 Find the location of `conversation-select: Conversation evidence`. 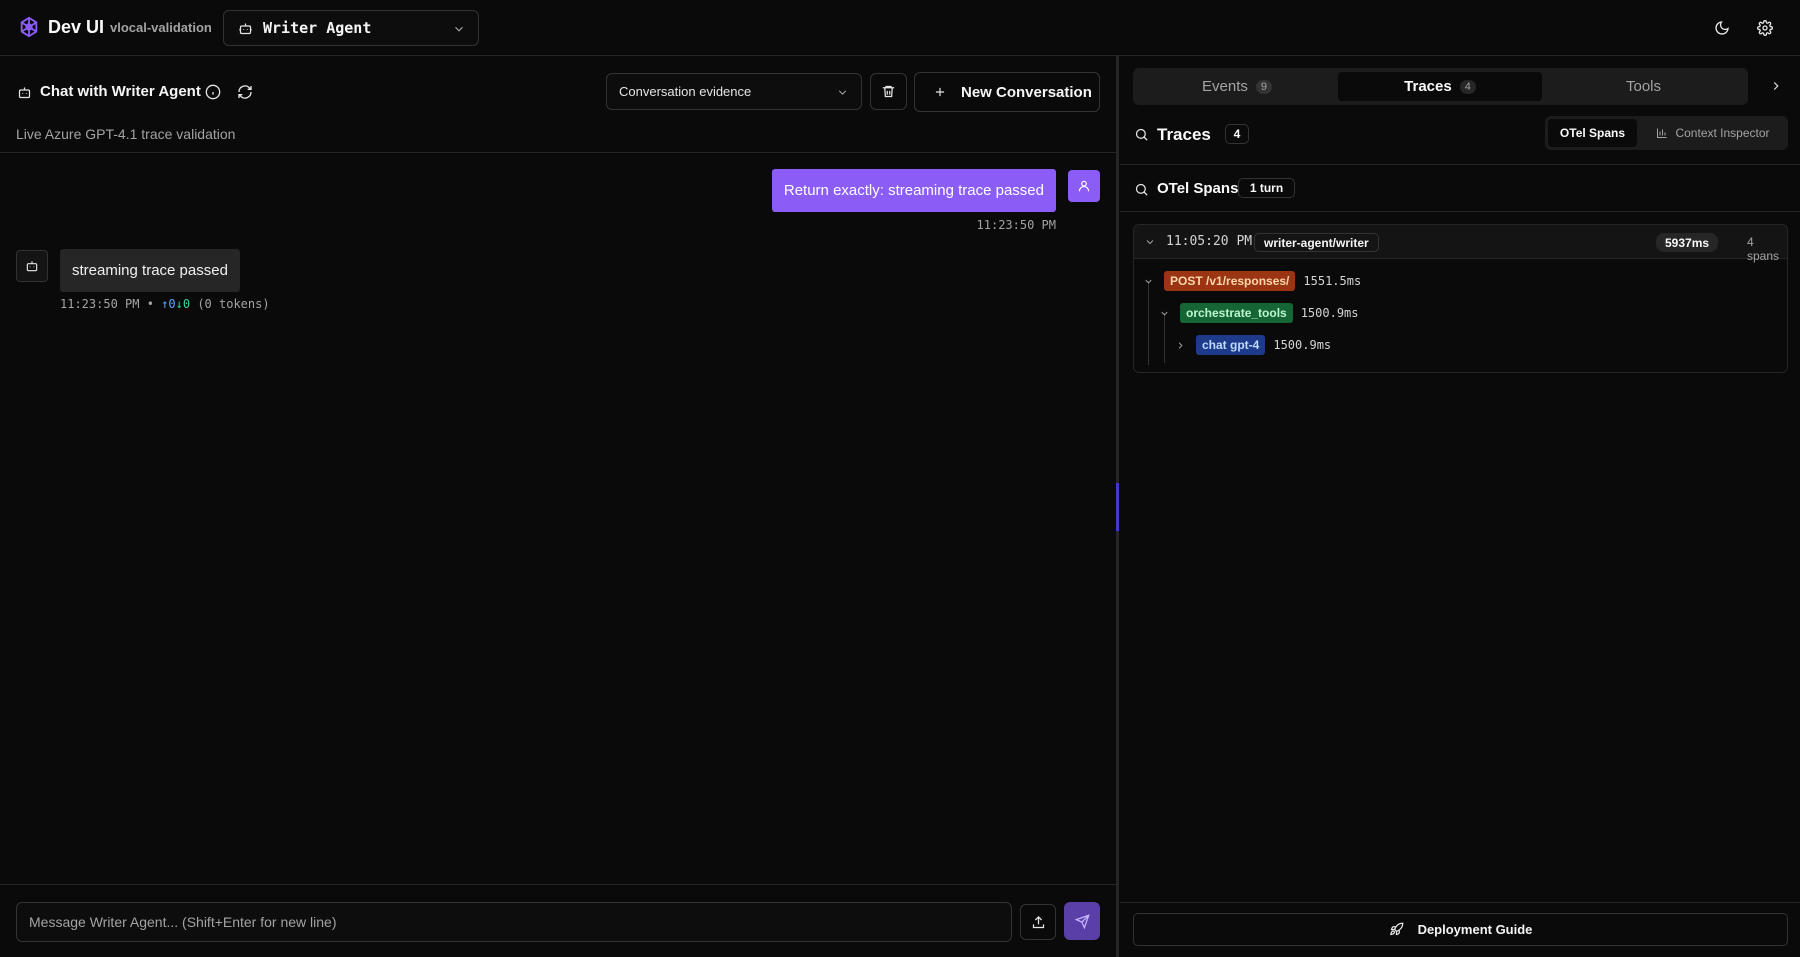

conversation-select: Conversation evidence is located at coordinates (734, 91).